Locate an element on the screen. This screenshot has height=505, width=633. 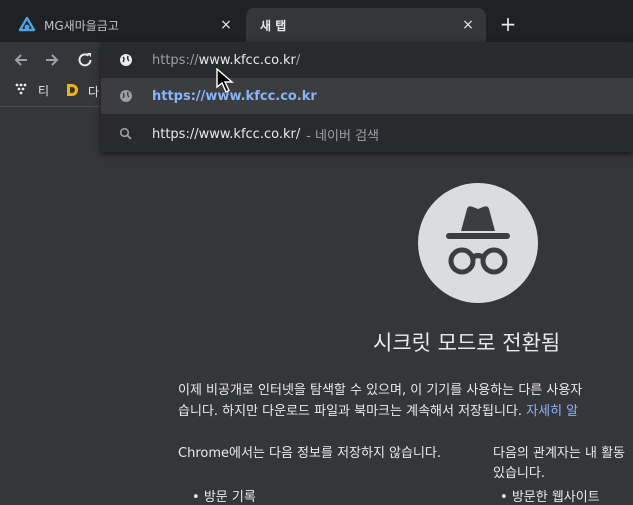
page-title: 시크릿 모드로 전환됨 is located at coordinates (467, 343).